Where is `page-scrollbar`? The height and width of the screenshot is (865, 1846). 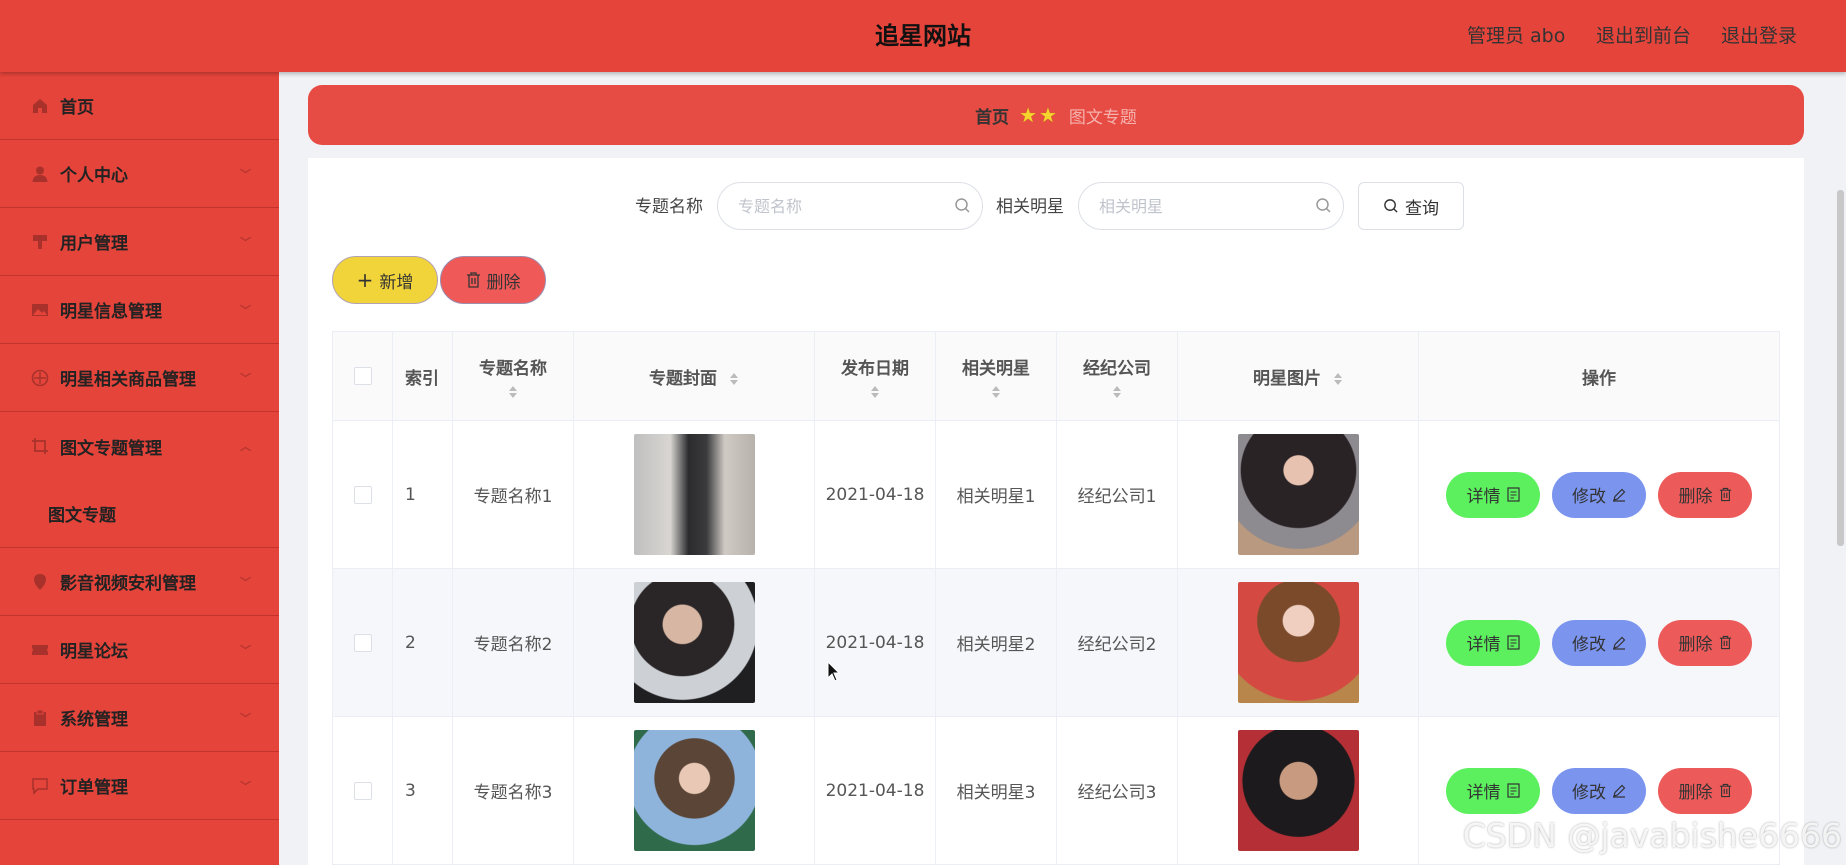 page-scrollbar is located at coordinates (1840, 368).